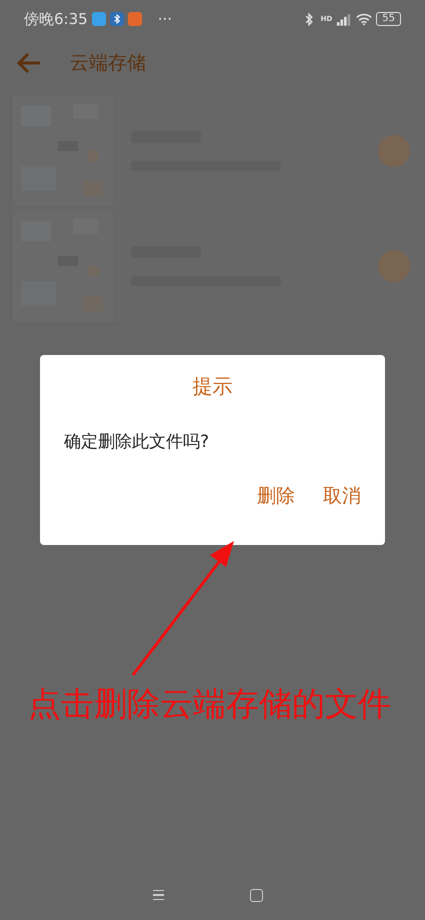  What do you see at coordinates (364, 19) in the screenshot?
I see `wifi-icon` at bounding box center [364, 19].